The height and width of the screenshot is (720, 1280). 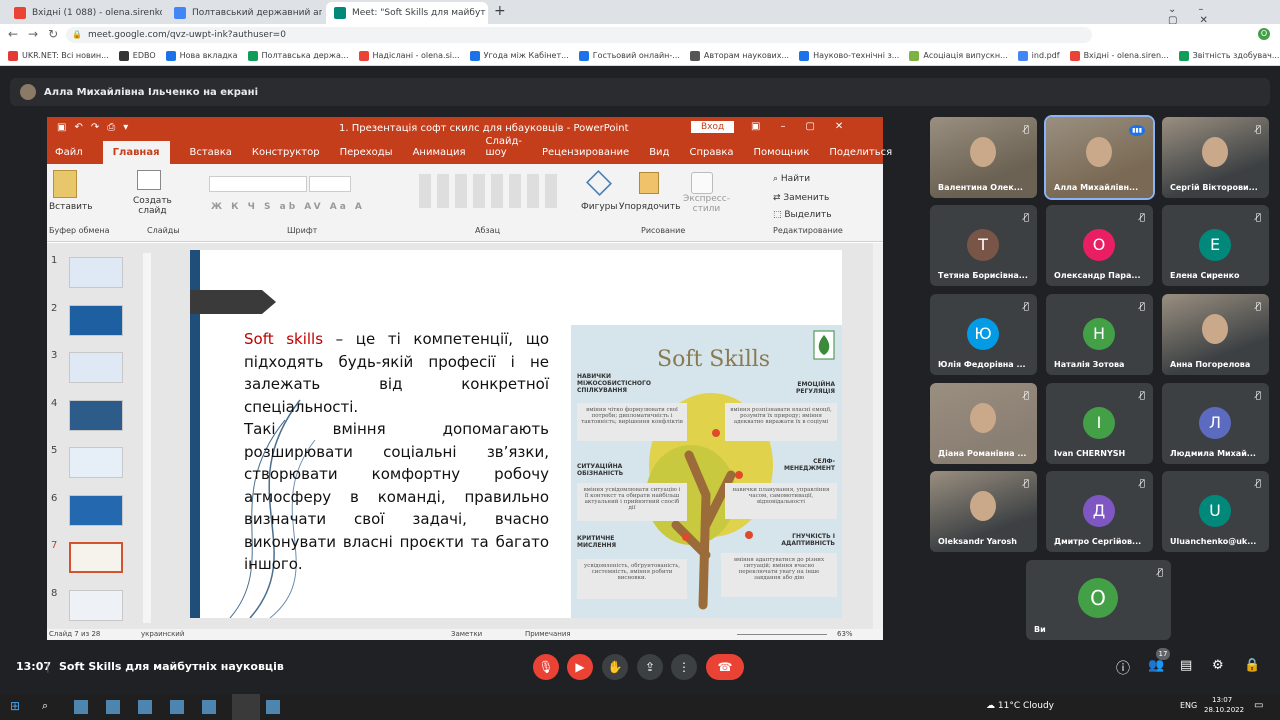 I want to click on browser-tab-university: Полтавський державний аграр✕, so click(x=244, y=13).